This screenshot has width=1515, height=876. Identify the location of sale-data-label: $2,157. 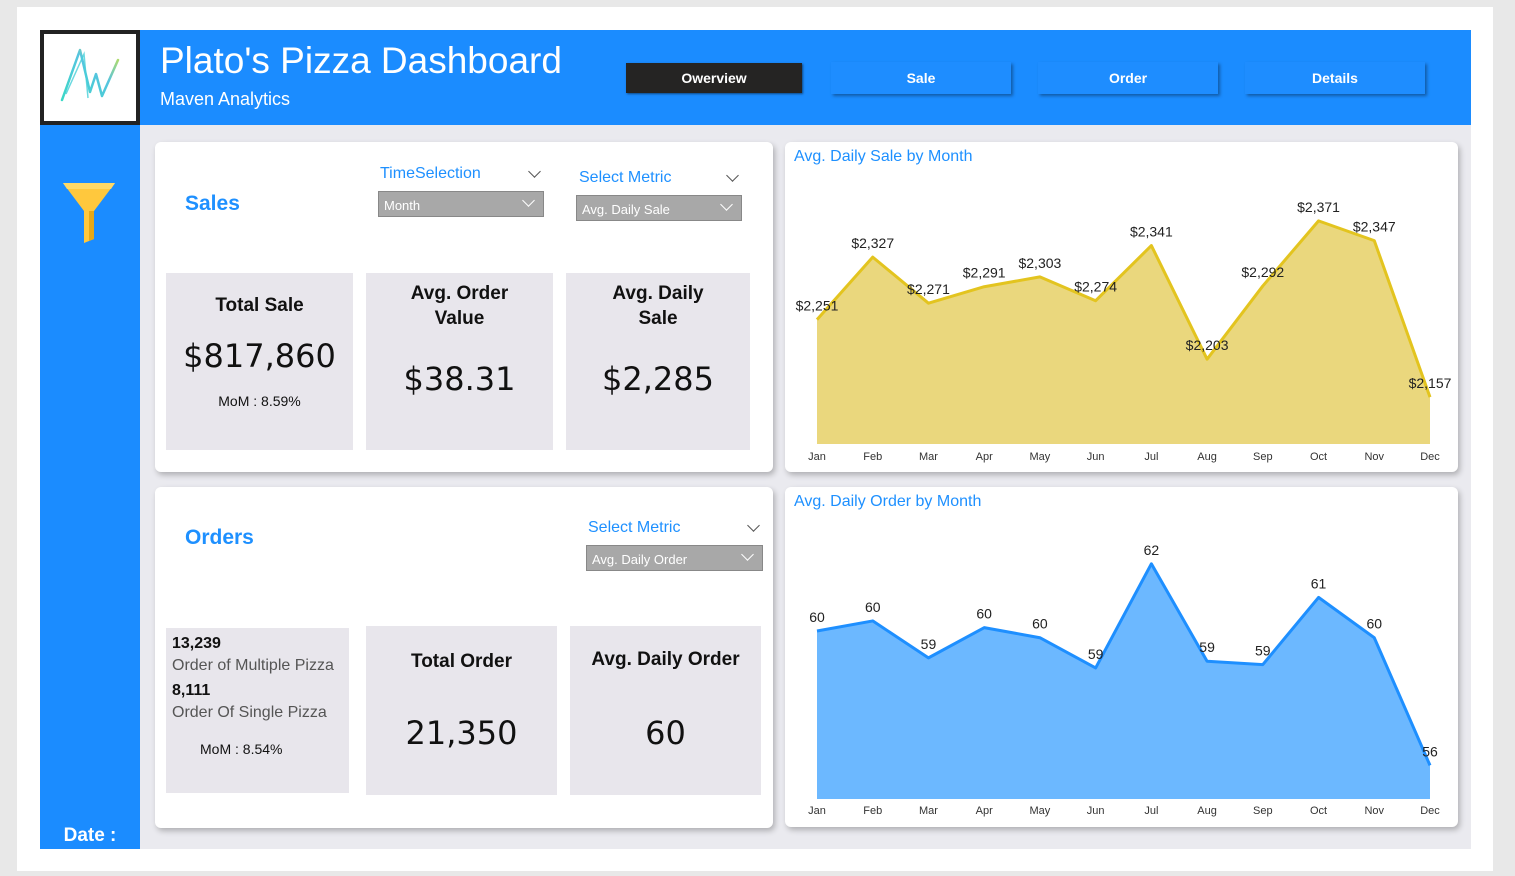
(1430, 383).